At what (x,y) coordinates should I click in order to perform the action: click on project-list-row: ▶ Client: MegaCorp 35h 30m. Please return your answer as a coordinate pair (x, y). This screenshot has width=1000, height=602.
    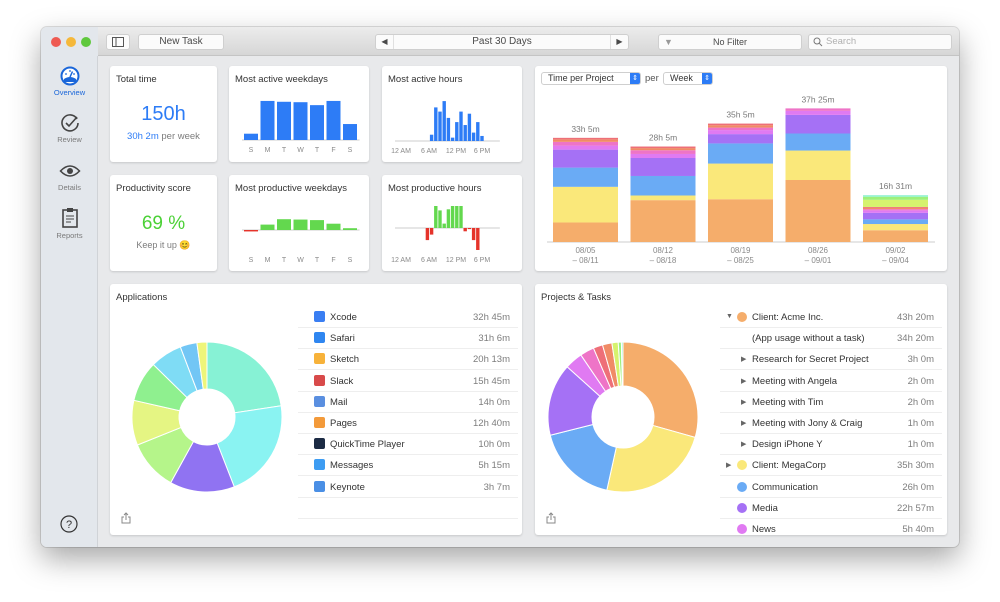
    Looking at the image, I should click on (831, 466).